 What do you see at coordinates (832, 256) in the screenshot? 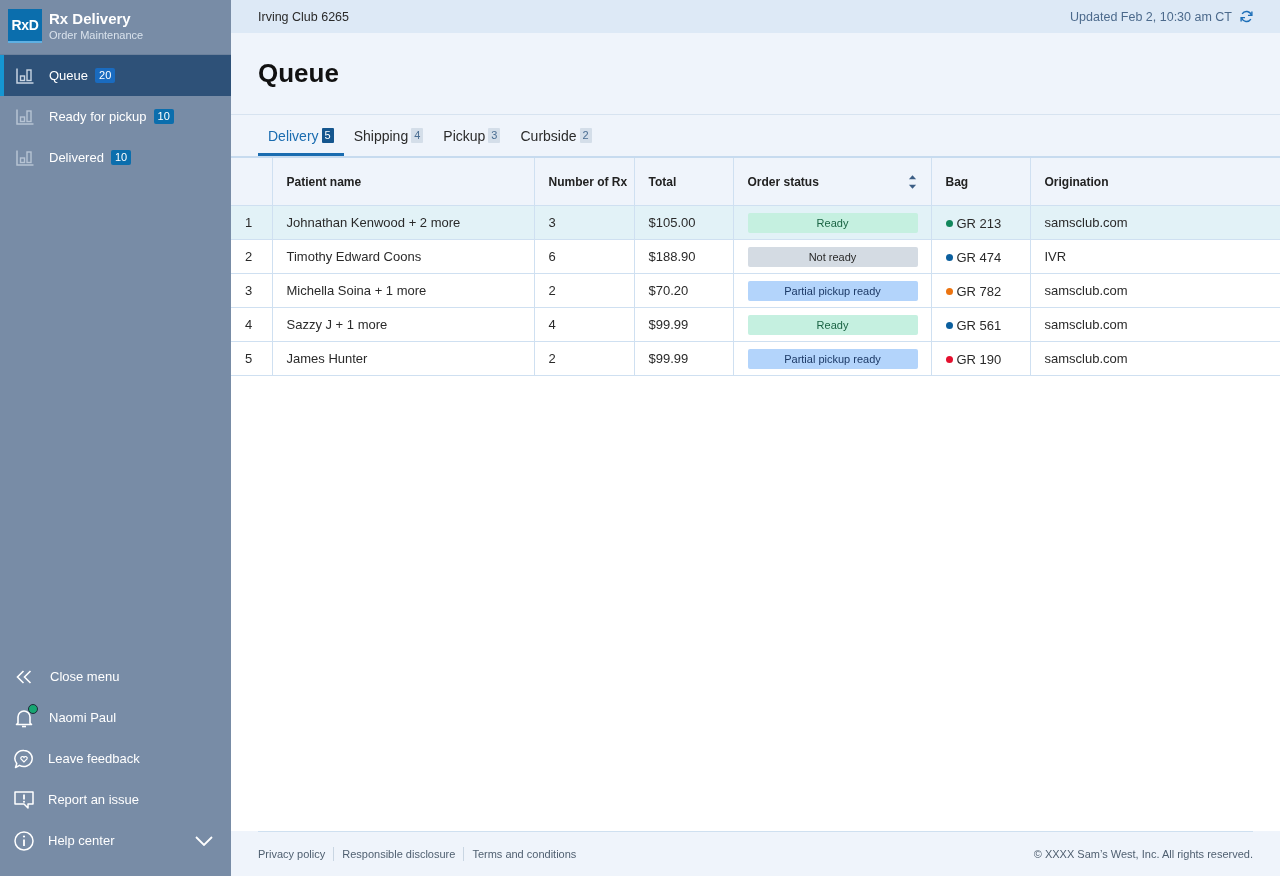
I see `order-status-tag: Not ready` at bounding box center [832, 256].